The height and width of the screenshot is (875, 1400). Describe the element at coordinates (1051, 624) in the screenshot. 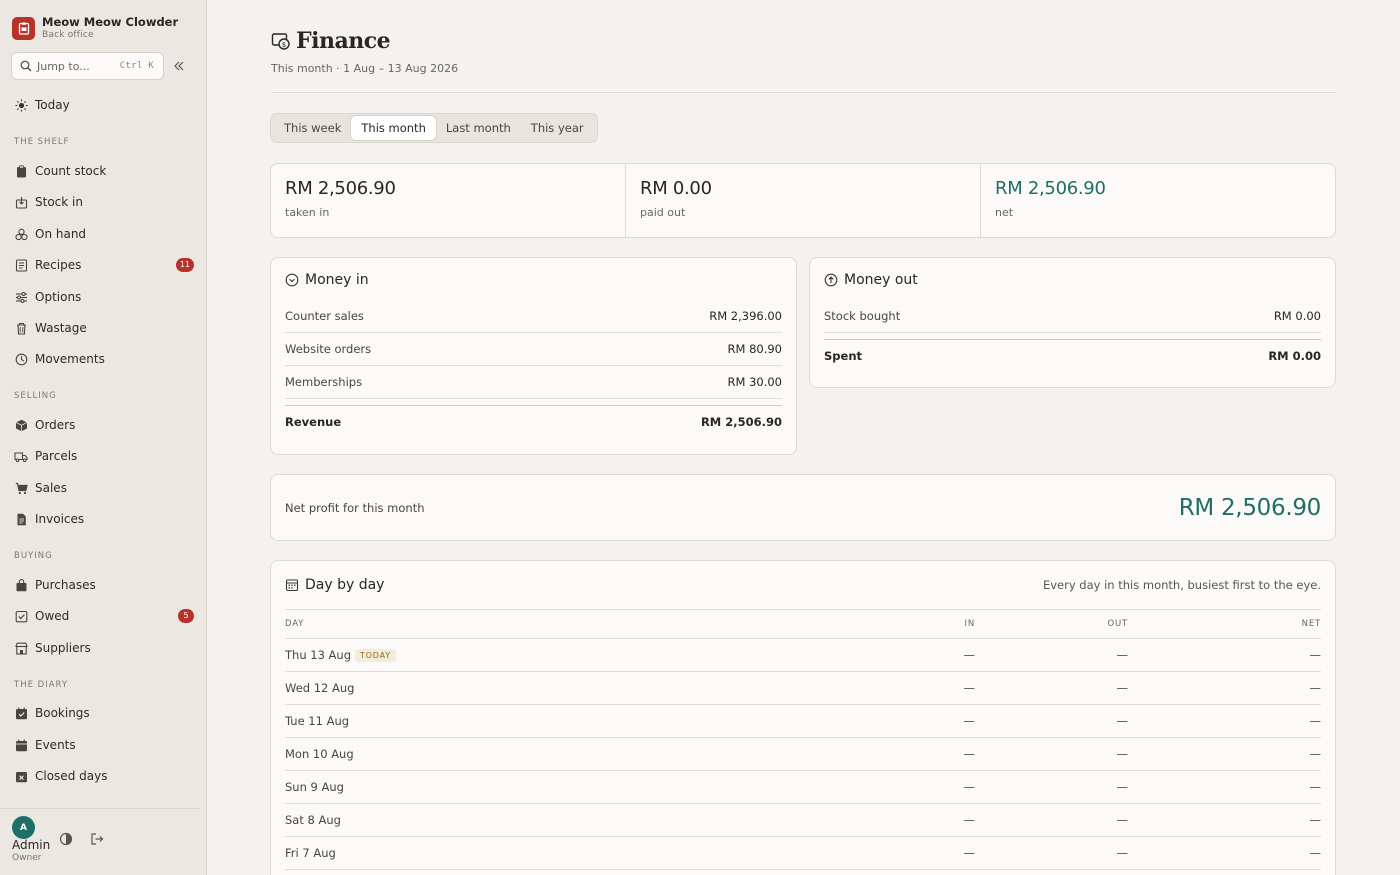

I see `column-header: OUT` at that location.